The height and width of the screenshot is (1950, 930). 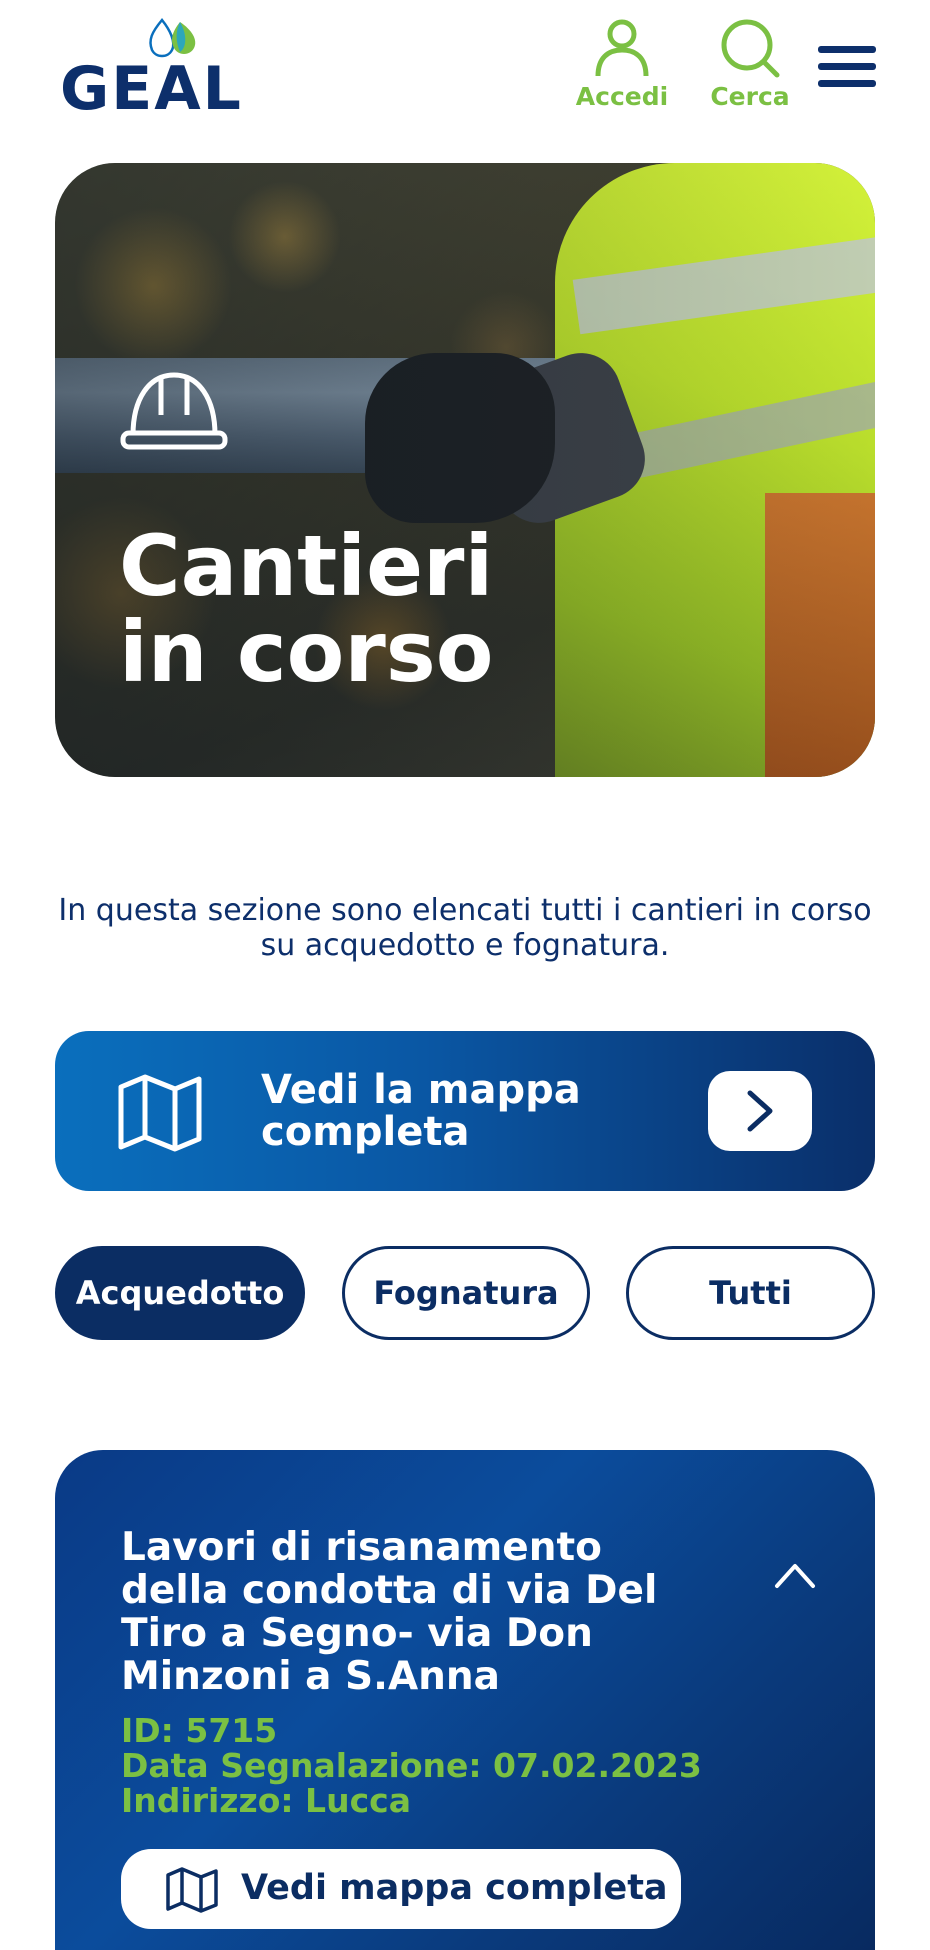 I want to click on cerca-button: Cerca, so click(x=750, y=64).